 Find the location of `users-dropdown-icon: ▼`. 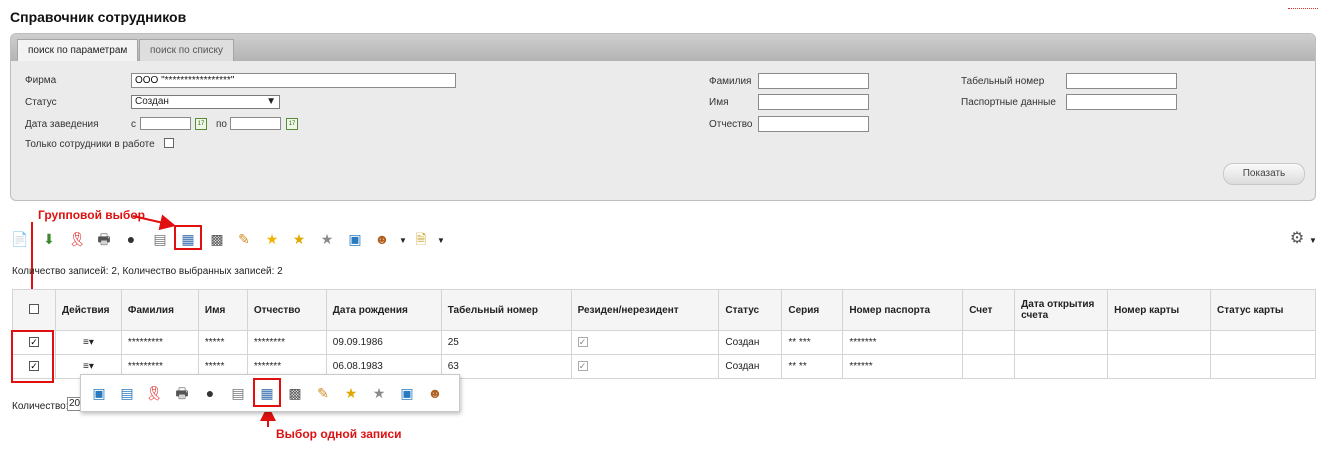

users-dropdown-icon: ▼ is located at coordinates (403, 240).